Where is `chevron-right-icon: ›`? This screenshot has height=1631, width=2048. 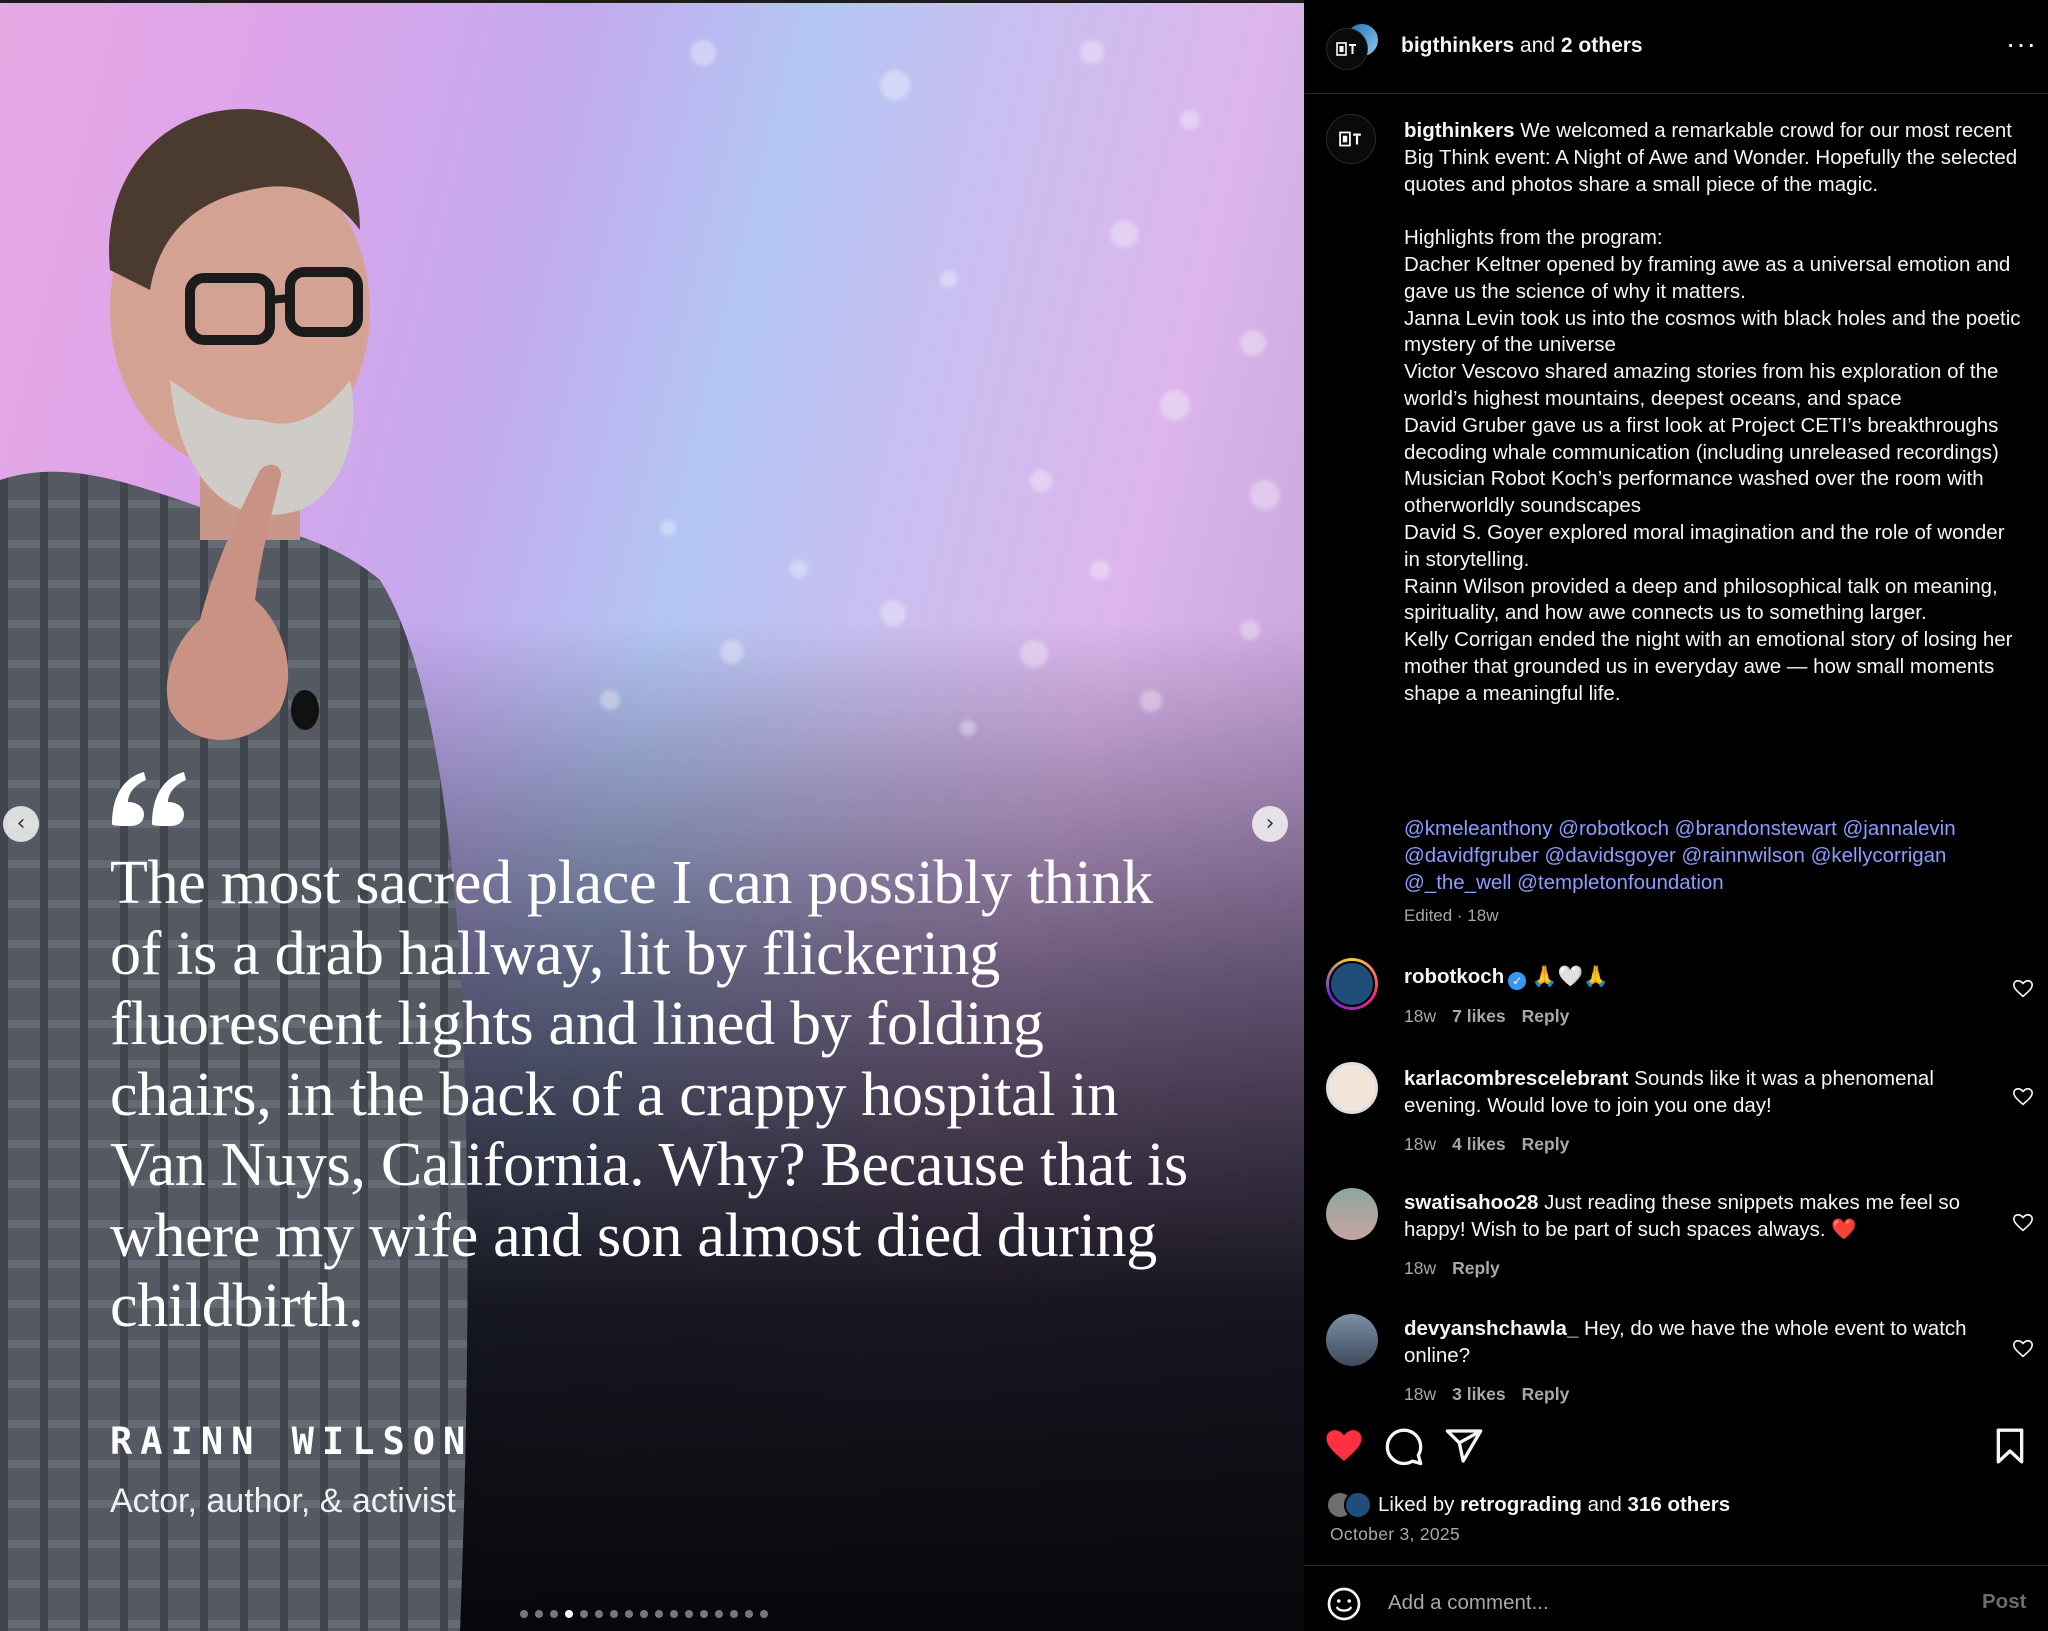
chevron-right-icon: › is located at coordinates (1270, 823).